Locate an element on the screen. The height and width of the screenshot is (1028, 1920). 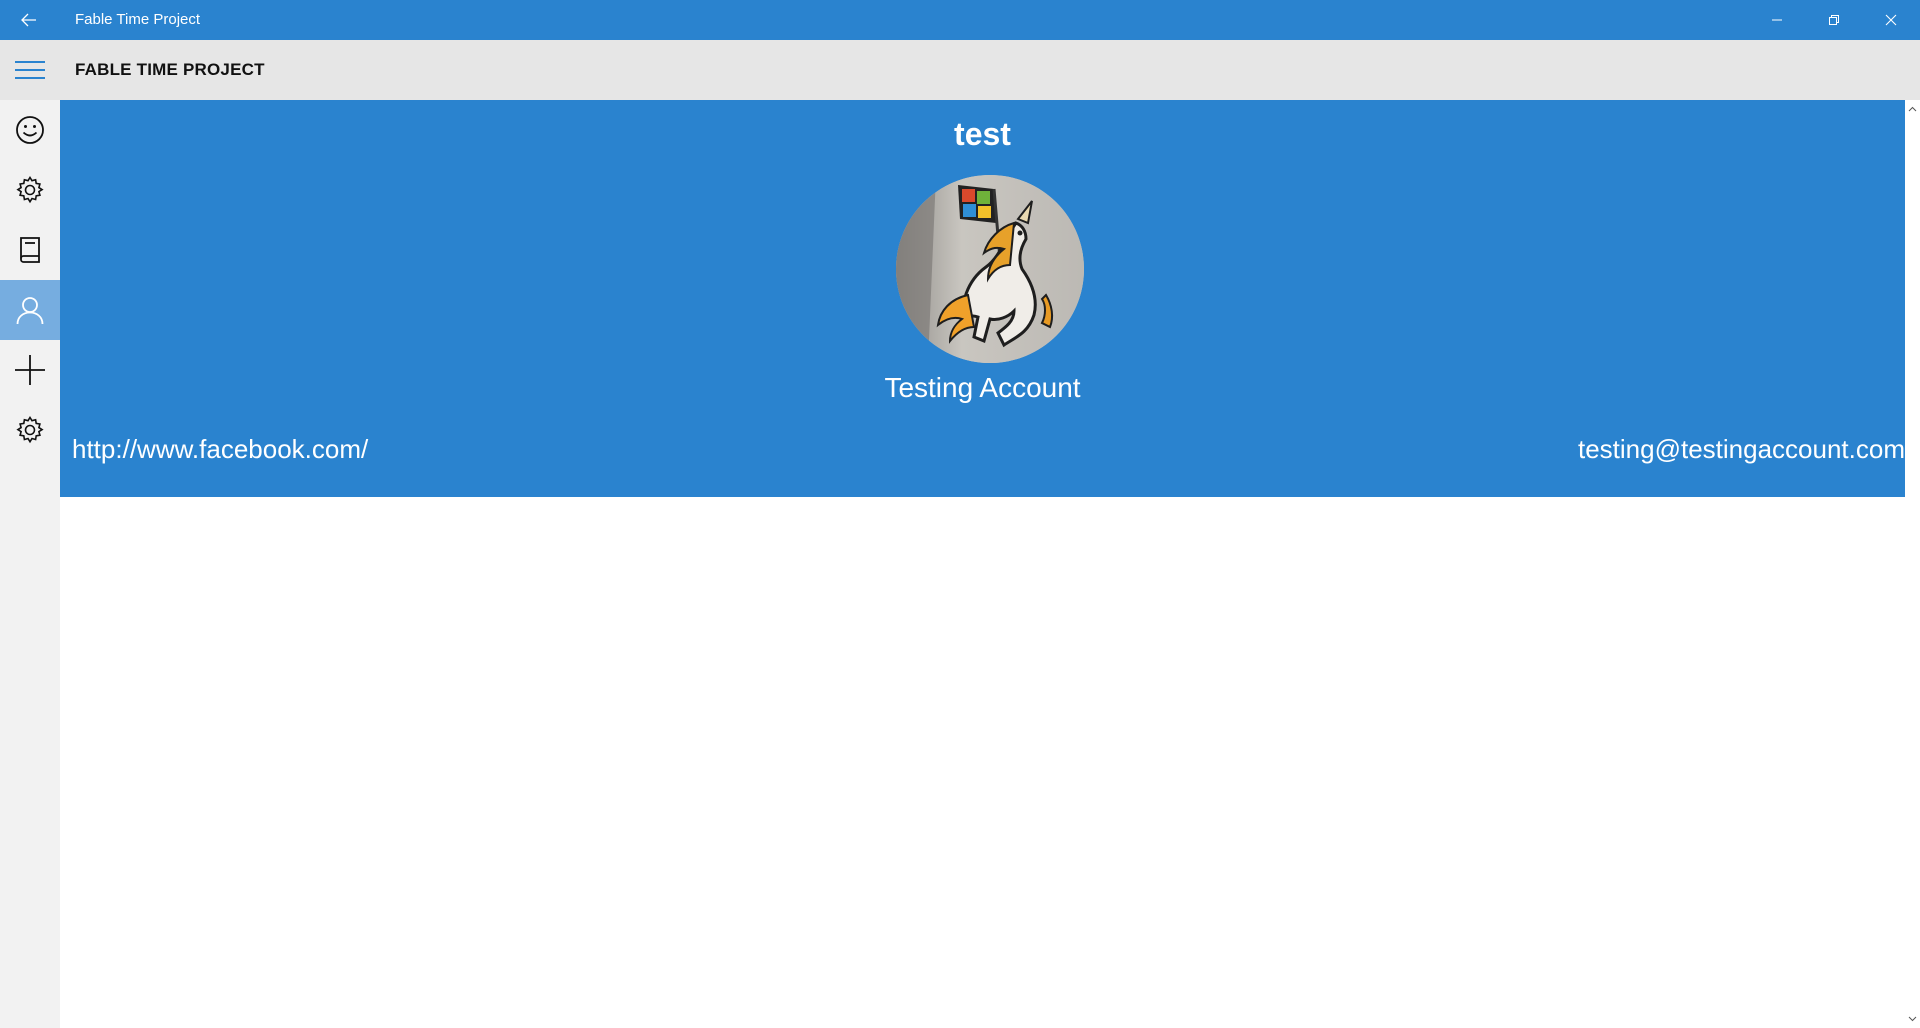
chevron-down-icon is located at coordinates (1912, 1019).